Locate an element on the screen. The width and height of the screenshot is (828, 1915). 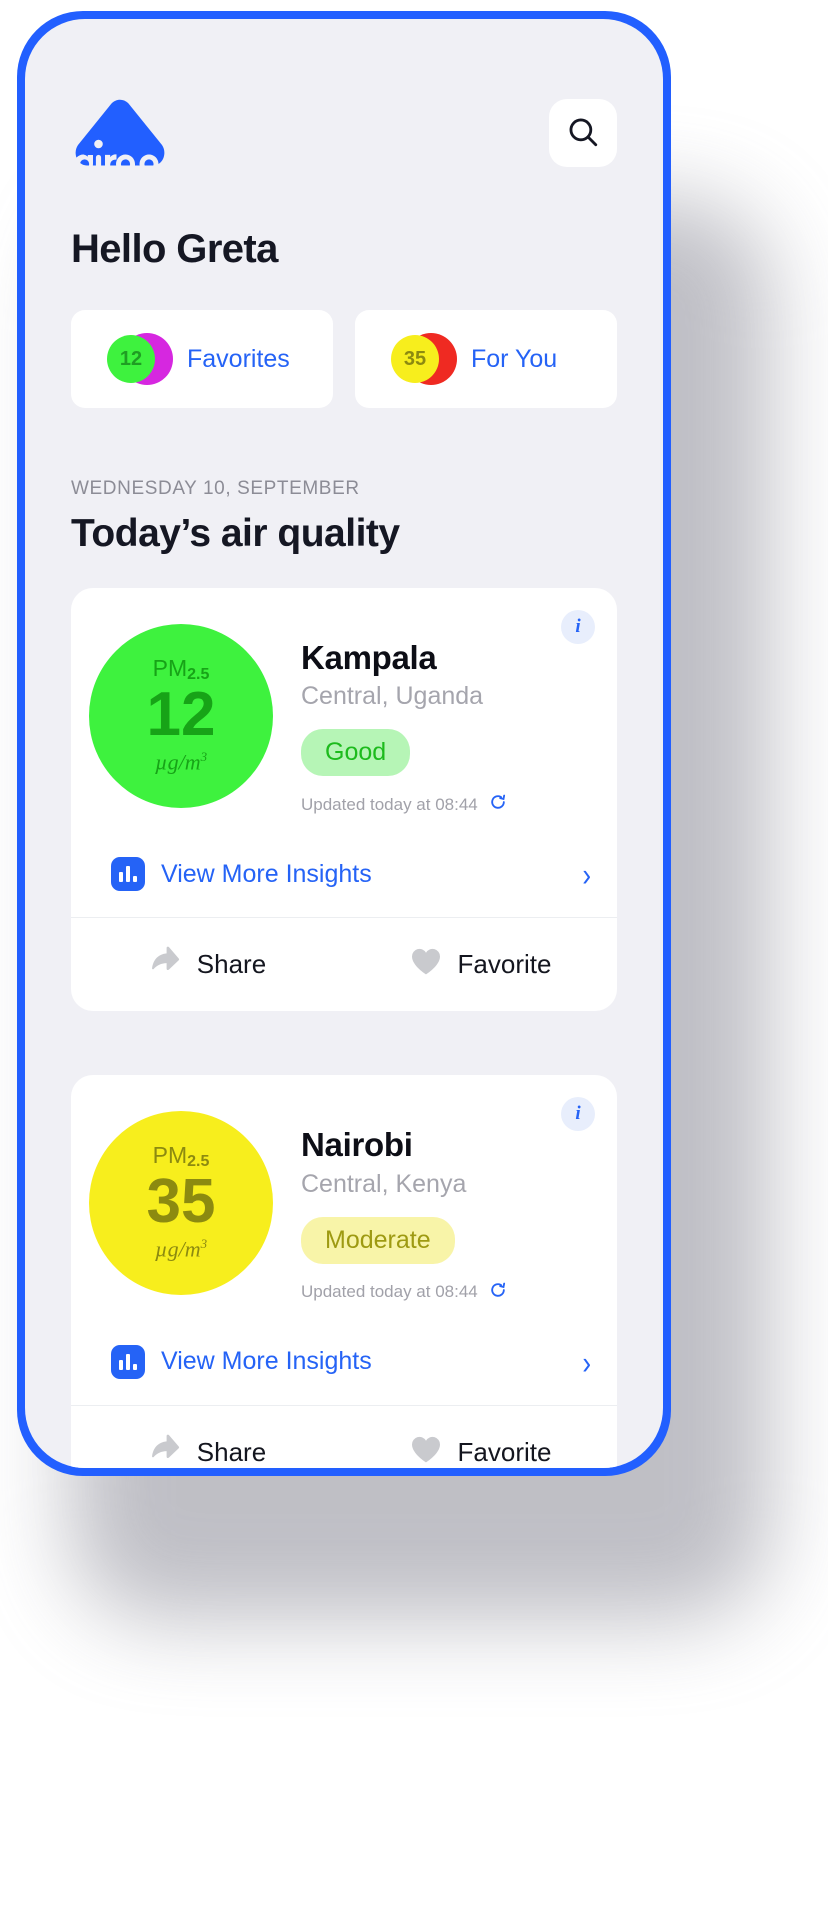
pm25-value: 12 is located at coordinates (181, 714).